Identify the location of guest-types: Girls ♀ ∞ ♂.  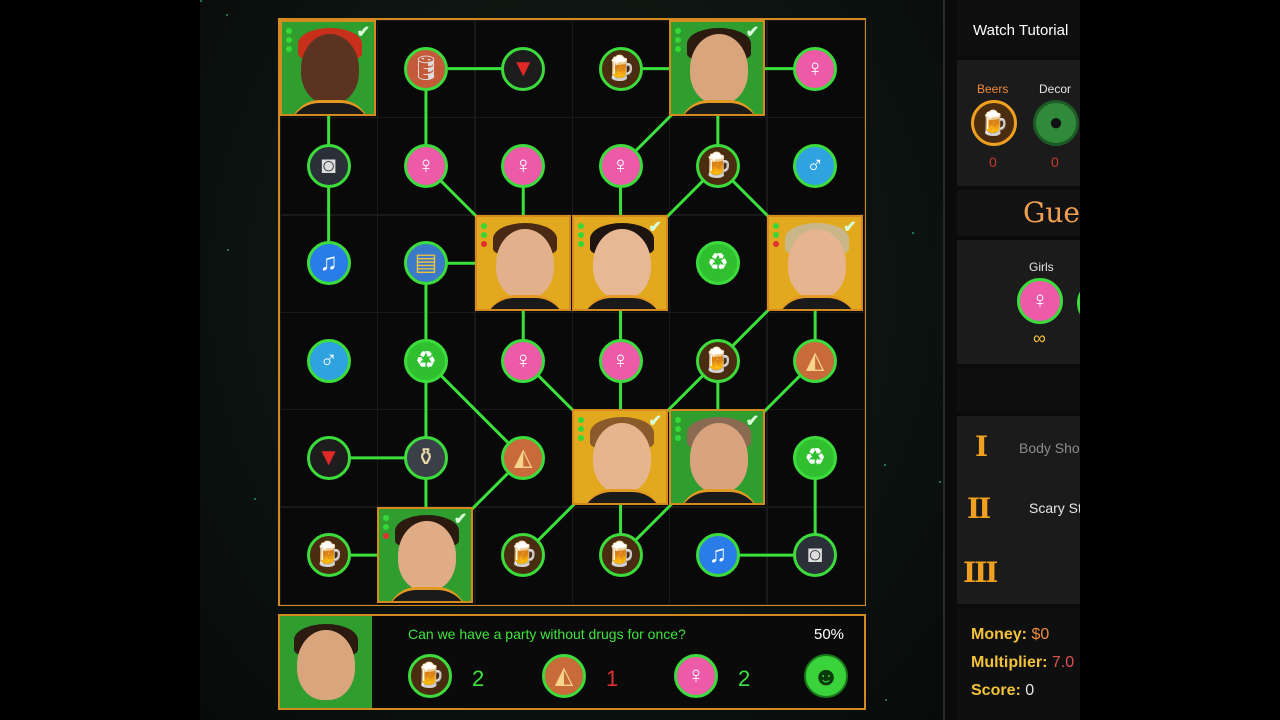
(1018, 302).